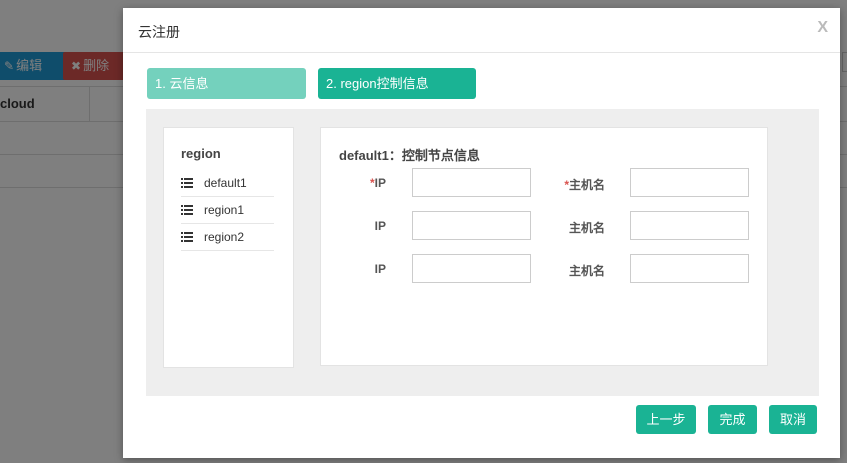 The width and height of the screenshot is (847, 463). Describe the element at coordinates (380, 269) in the screenshot. I see `ip-label-3: IP` at that location.